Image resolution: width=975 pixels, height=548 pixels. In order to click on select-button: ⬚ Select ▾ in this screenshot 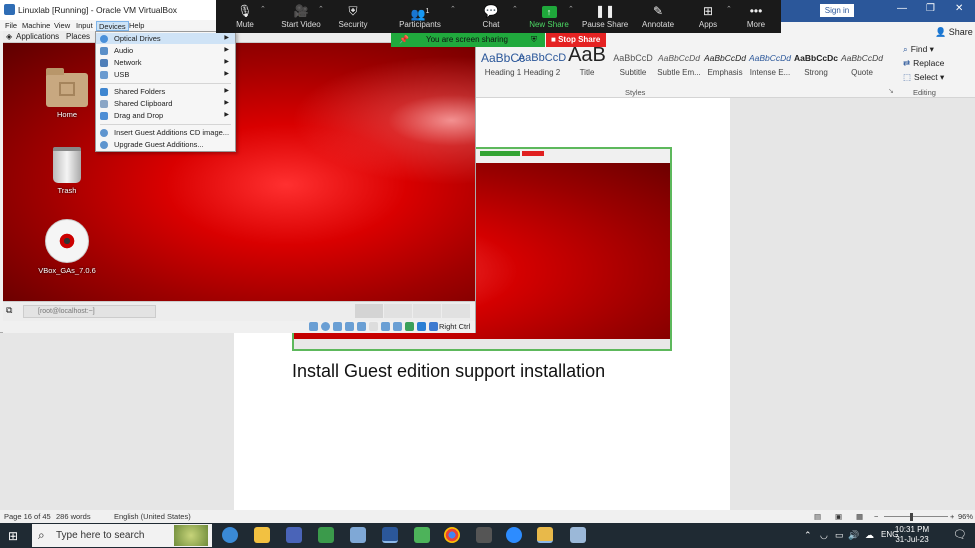, I will do `click(923, 77)`.